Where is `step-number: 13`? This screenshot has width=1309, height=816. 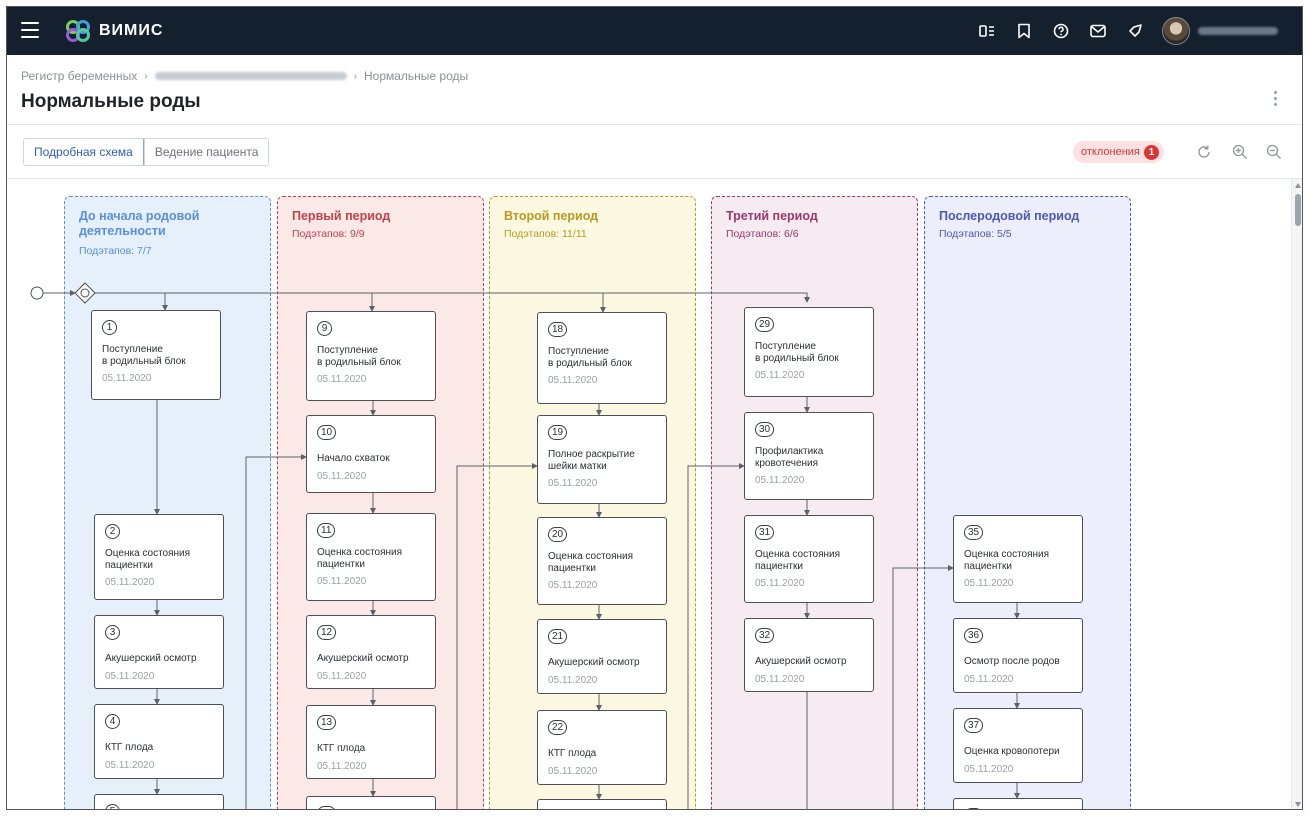 step-number: 13 is located at coordinates (327, 722).